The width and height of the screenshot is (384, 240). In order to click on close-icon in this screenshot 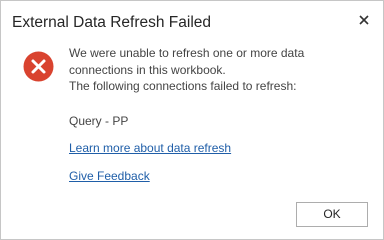, I will do `click(364, 20)`.